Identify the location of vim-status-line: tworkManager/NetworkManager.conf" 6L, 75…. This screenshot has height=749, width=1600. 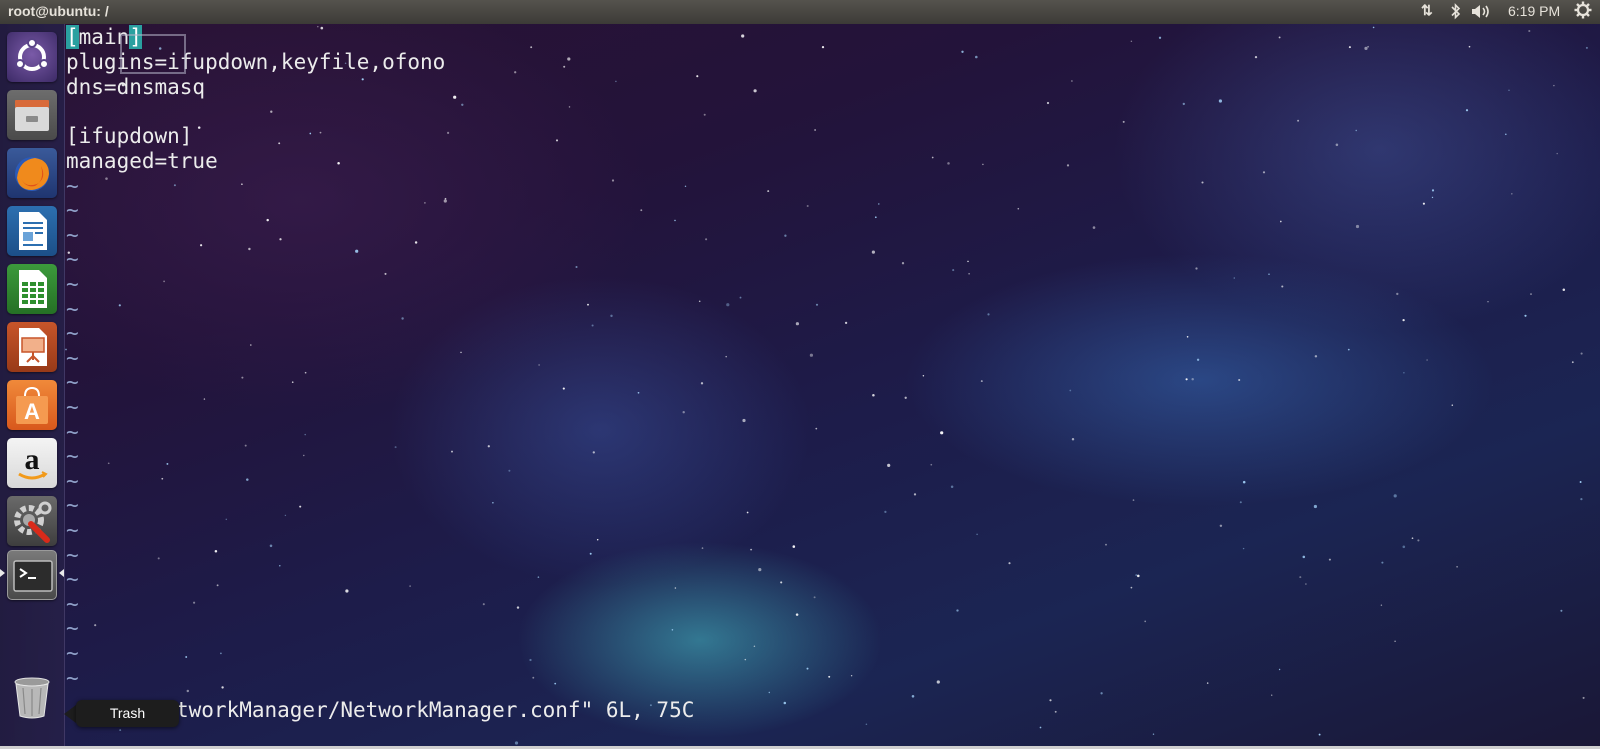
(435, 710).